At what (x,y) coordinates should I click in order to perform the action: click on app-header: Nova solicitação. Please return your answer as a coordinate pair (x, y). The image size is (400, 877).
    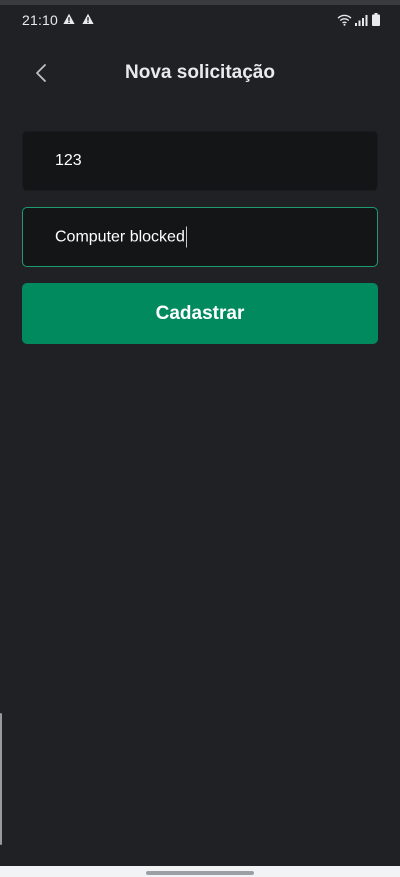
    Looking at the image, I should click on (200, 73).